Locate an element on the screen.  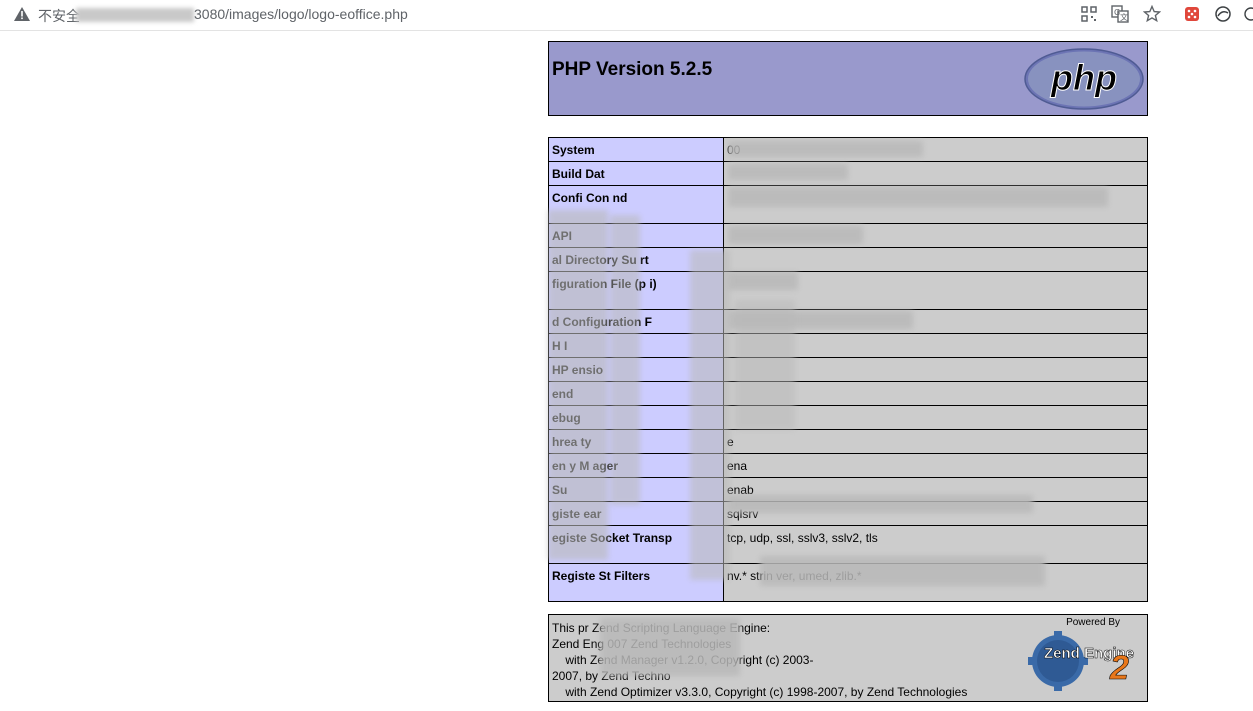
powered-by-label: Powered By is located at coordinates (1093, 622).